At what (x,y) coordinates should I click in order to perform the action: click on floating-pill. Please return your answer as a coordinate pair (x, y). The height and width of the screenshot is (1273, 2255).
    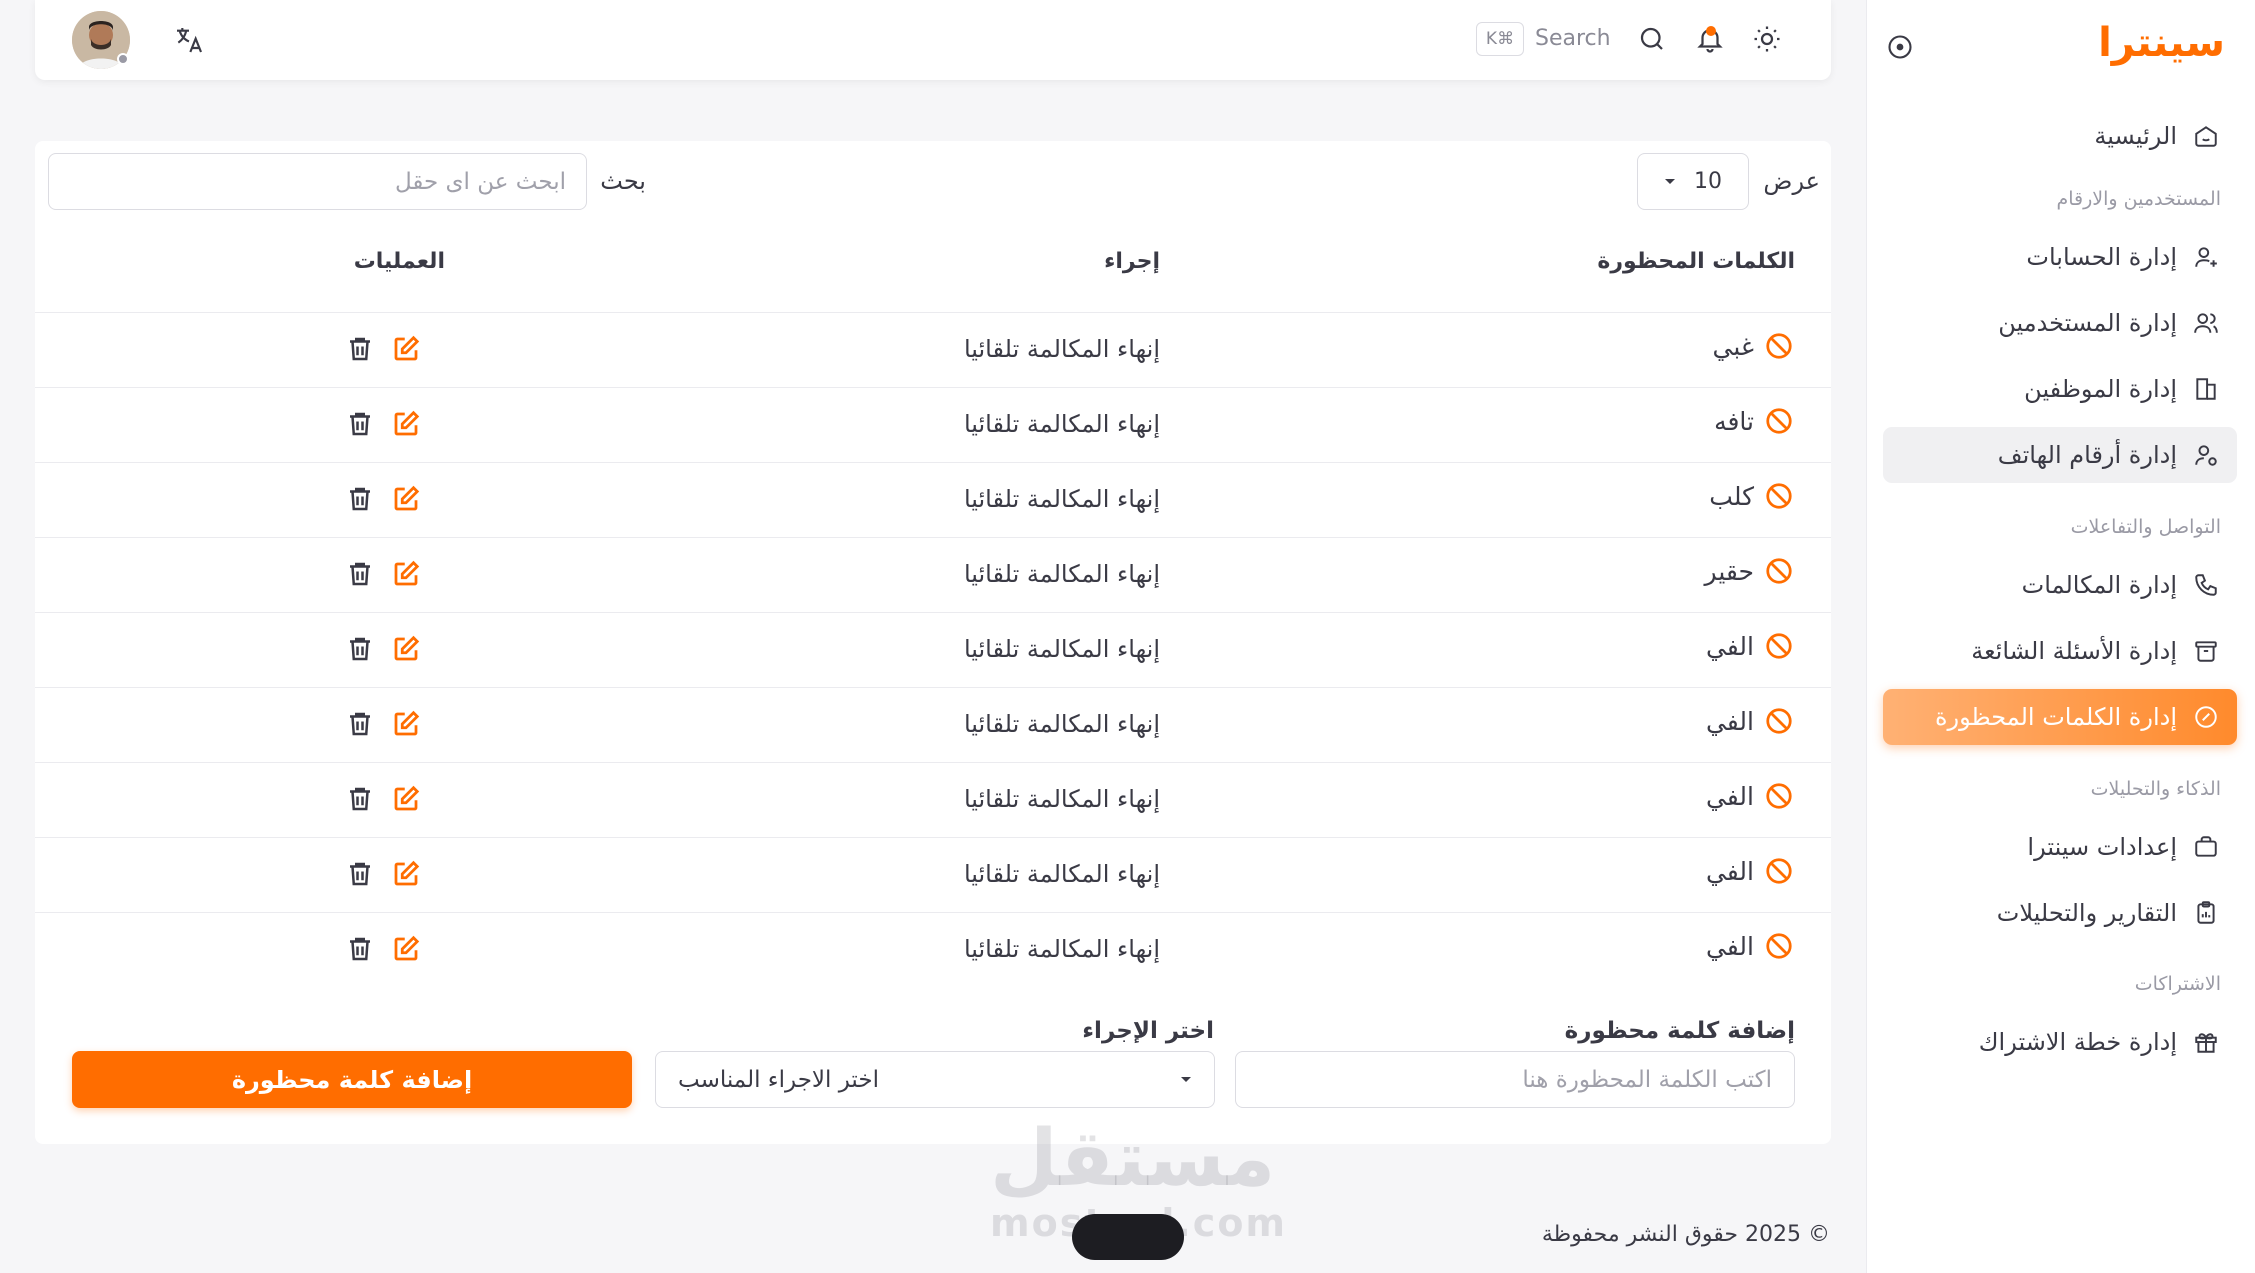
    Looking at the image, I should click on (1128, 1237).